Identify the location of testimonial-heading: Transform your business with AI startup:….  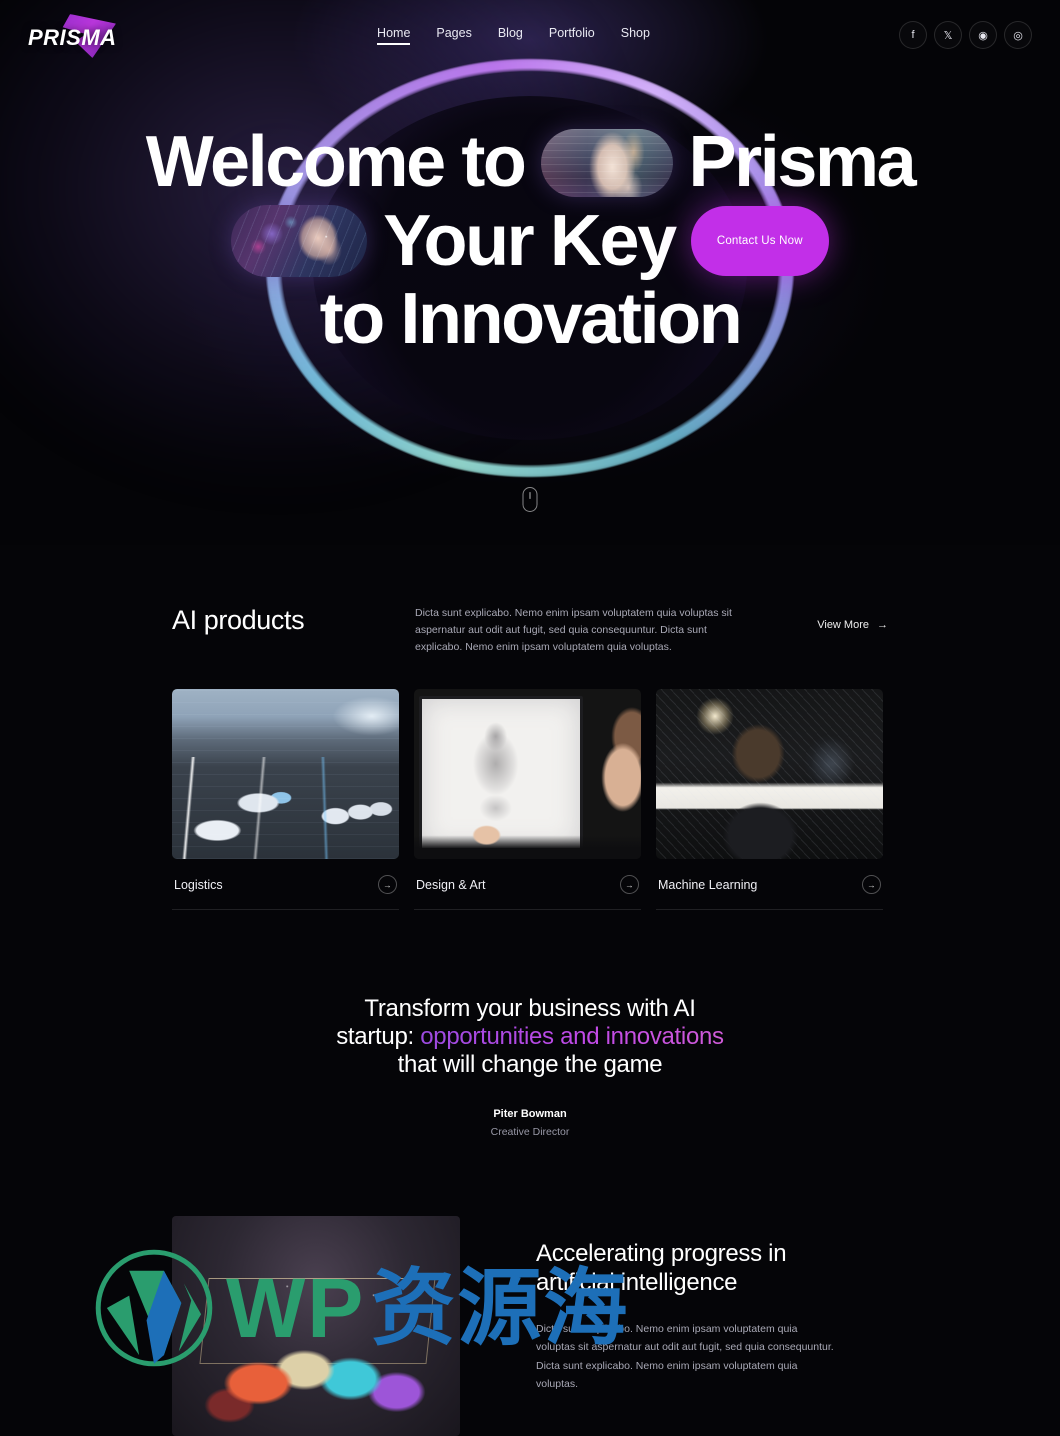
(530, 1036).